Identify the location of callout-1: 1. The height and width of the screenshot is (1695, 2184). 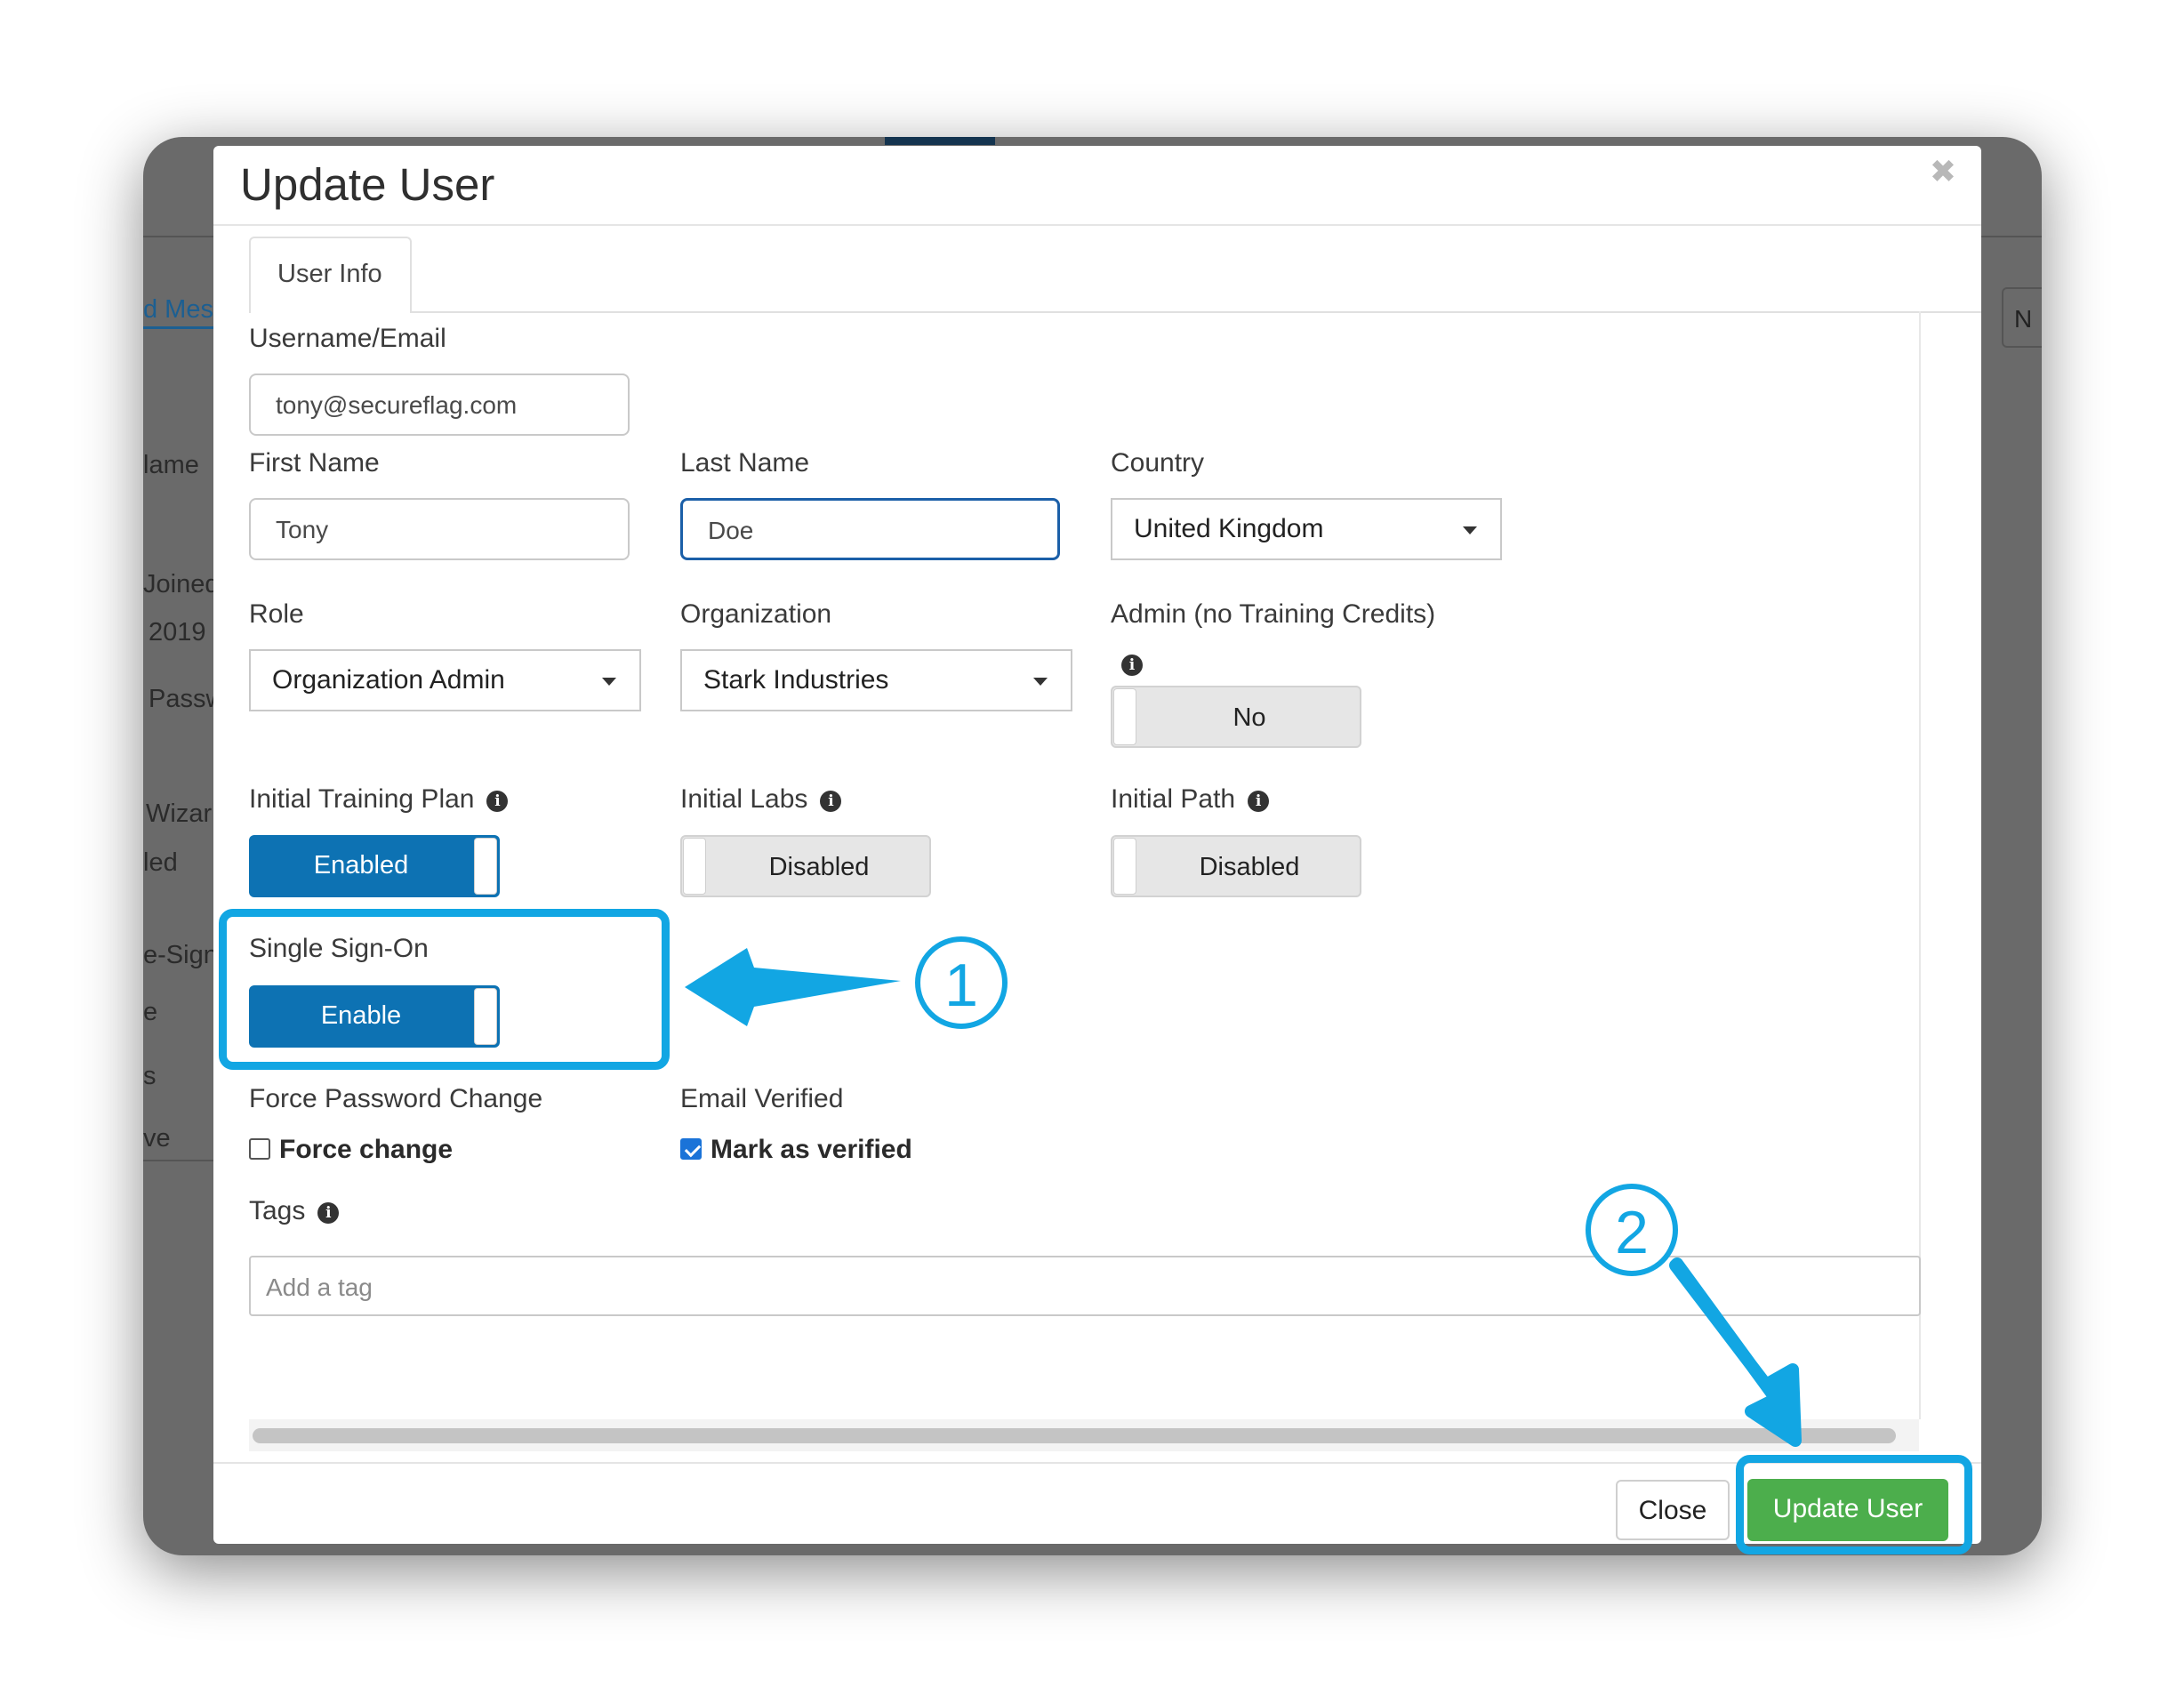
(961, 982).